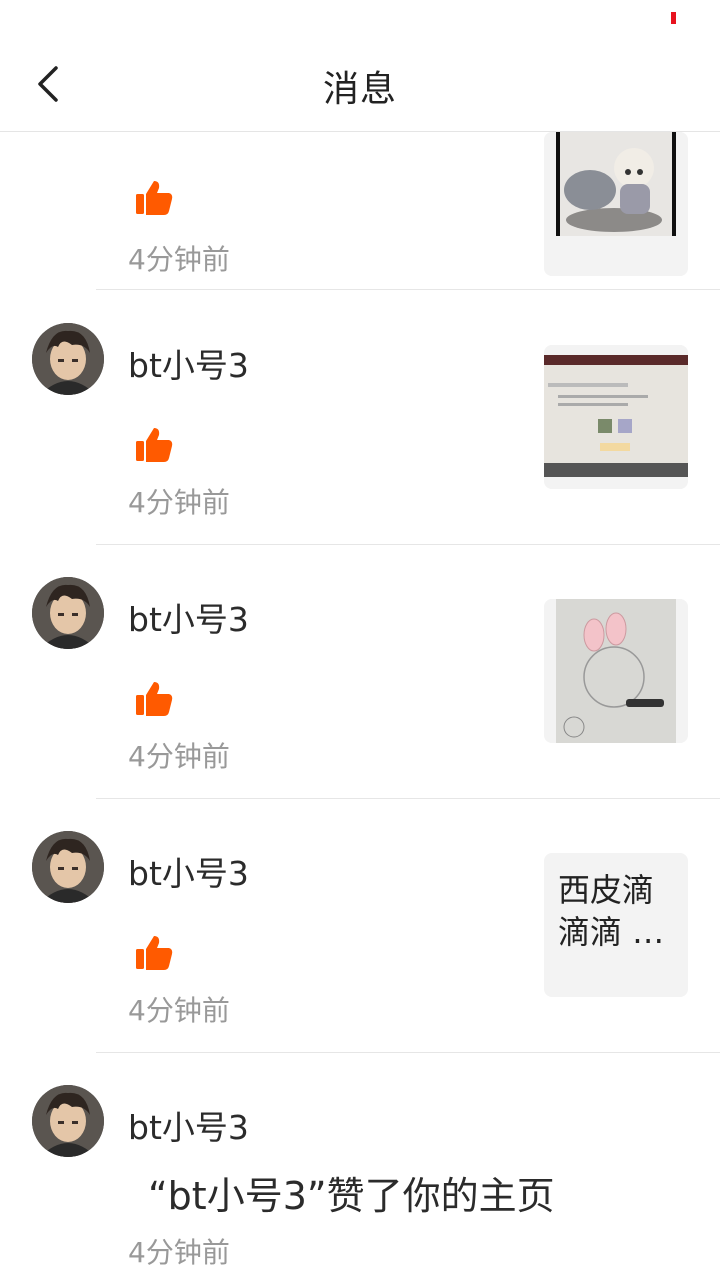 This screenshot has width=720, height=1280. What do you see at coordinates (673, 18) in the screenshot?
I see `status-indicator` at bounding box center [673, 18].